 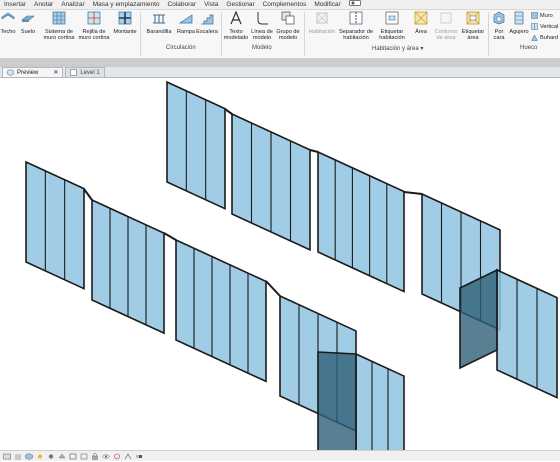 What do you see at coordinates (549, 37) in the screenshot?
I see `buhardilla-label: Buhard` at bounding box center [549, 37].